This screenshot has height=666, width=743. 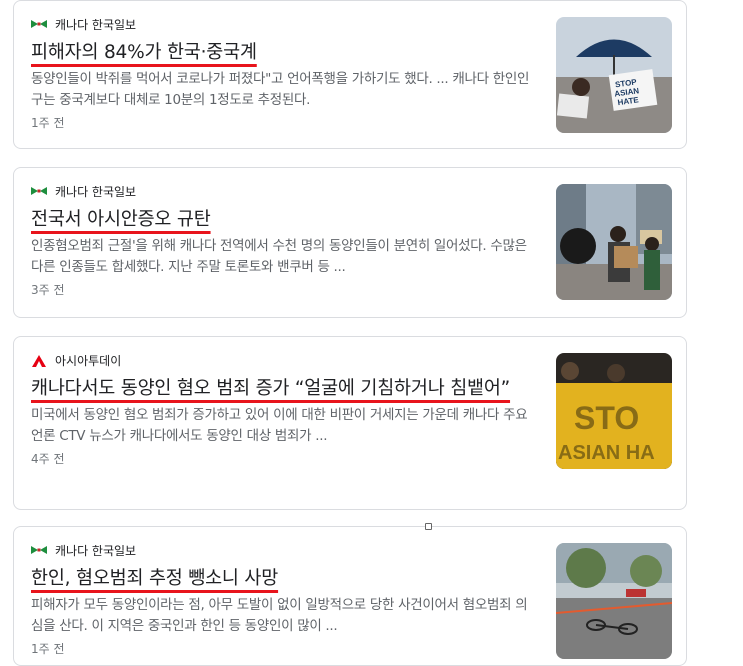 What do you see at coordinates (283, 579) in the screenshot?
I see `news-headline: 한인, 혐오범죄 추정 뺑소니 사망` at bounding box center [283, 579].